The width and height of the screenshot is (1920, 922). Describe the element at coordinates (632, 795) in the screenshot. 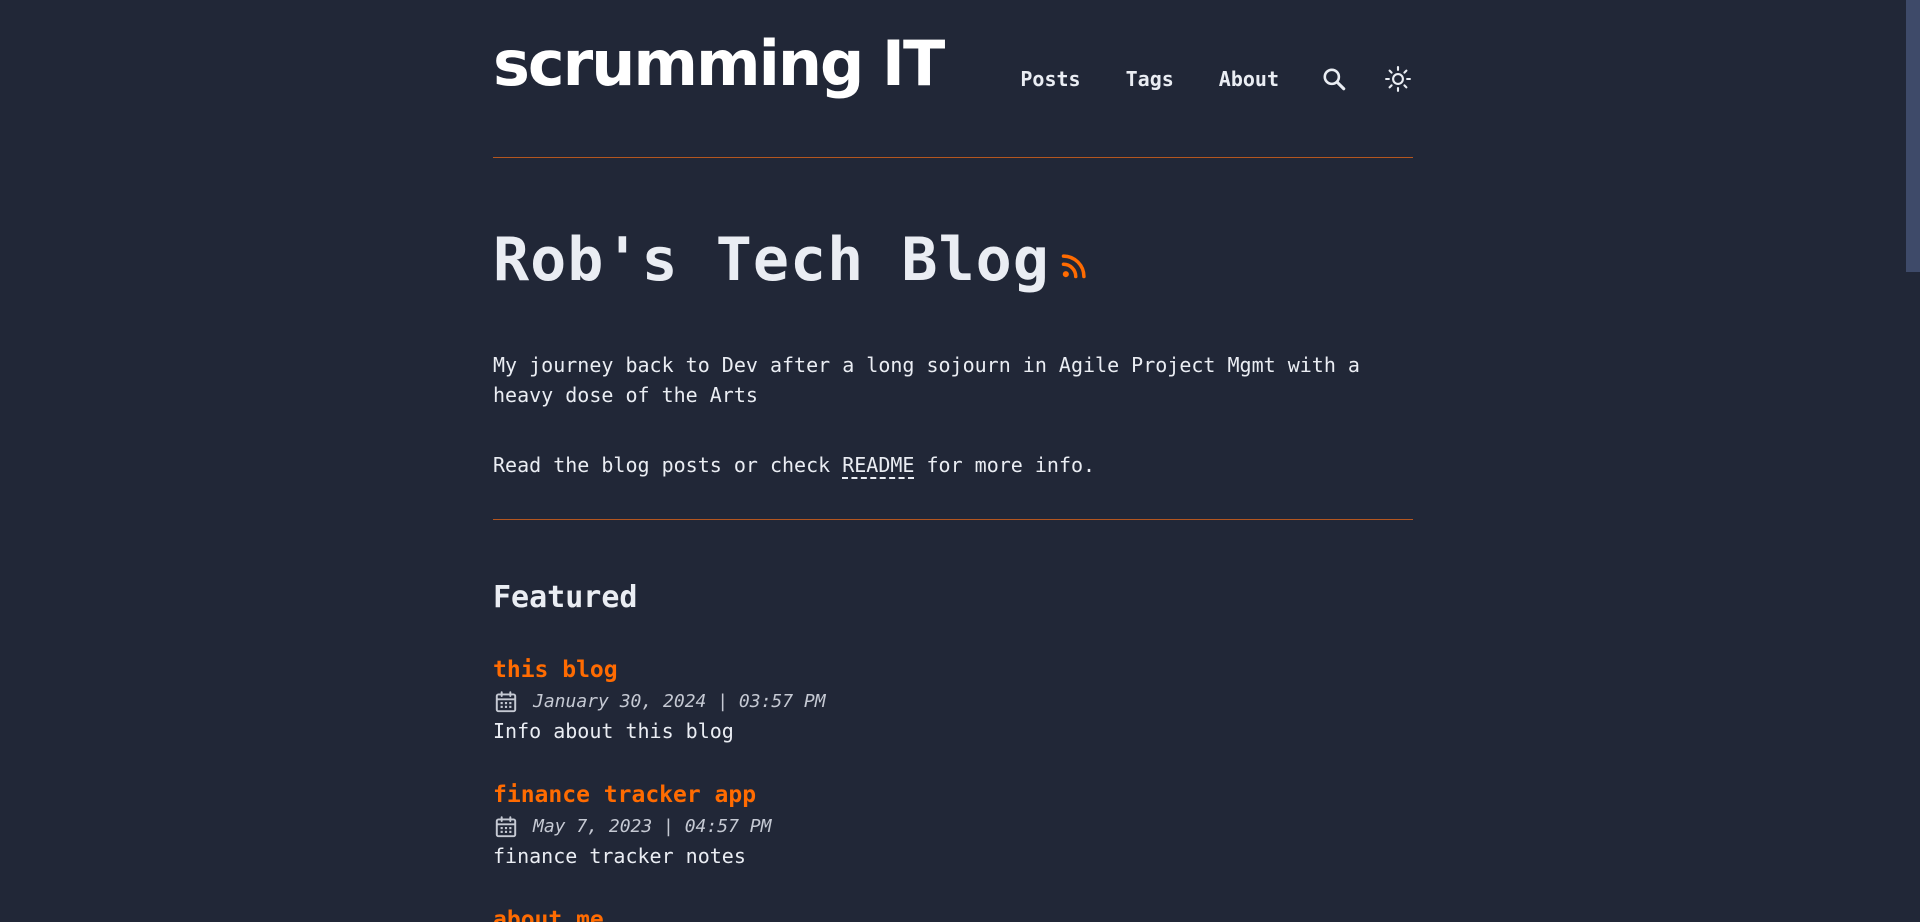

I see `post-title-link: finance tracker app` at that location.